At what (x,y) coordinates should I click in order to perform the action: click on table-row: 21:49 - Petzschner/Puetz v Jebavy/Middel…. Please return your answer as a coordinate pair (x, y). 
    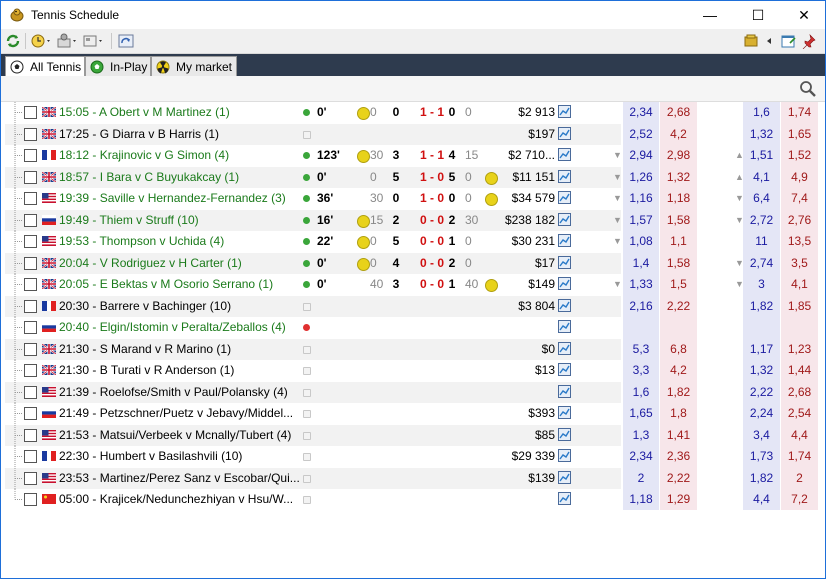
    Looking at the image, I should click on (413, 413).